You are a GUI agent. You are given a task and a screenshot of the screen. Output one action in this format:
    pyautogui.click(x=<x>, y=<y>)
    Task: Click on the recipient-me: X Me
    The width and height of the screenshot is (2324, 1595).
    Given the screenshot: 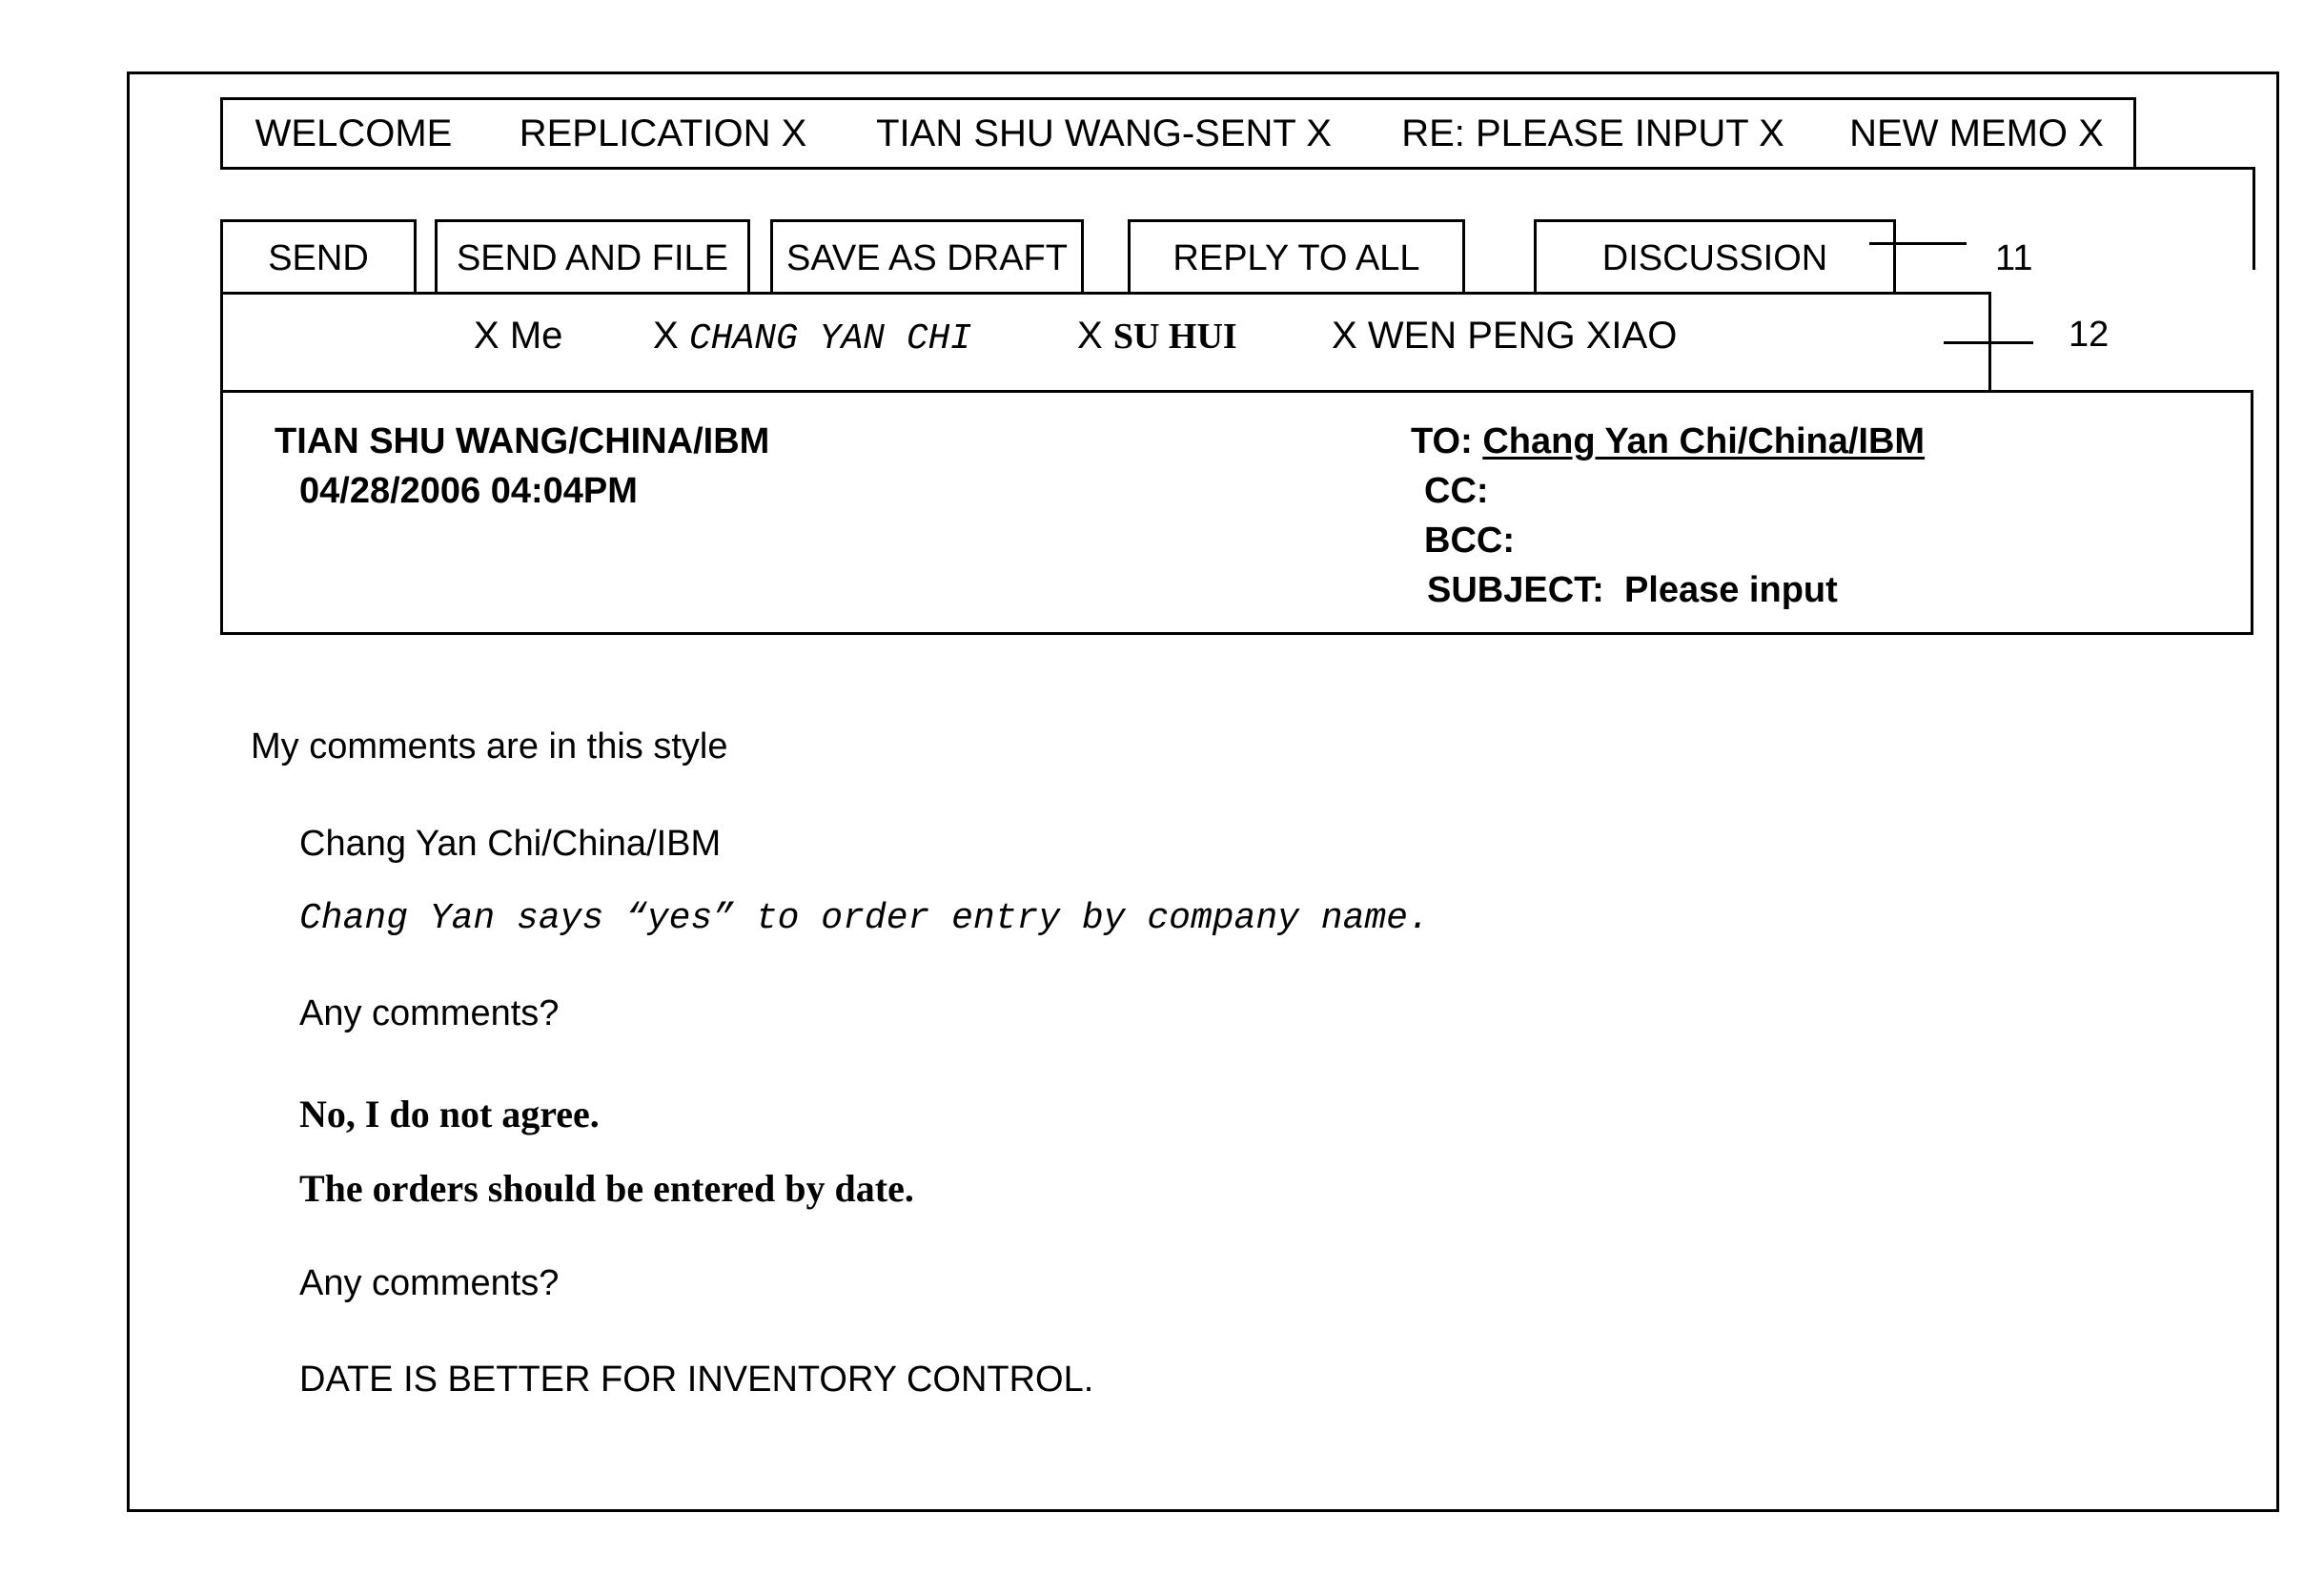 What is the action you would take?
    pyautogui.click(x=518, y=337)
    